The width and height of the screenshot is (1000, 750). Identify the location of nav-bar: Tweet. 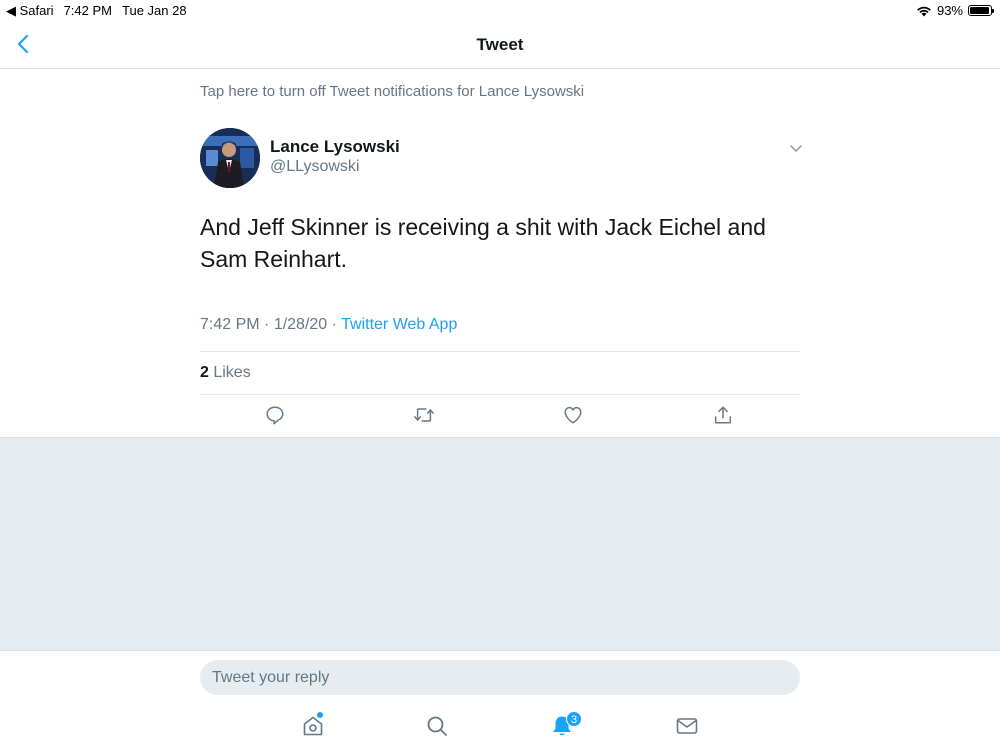
(500, 44).